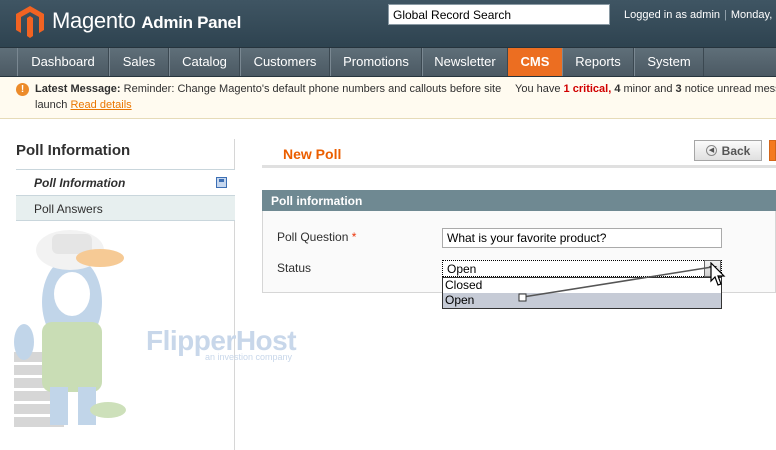 Image resolution: width=776 pixels, height=450 pixels. What do you see at coordinates (582, 285) in the screenshot?
I see `status-option-closed: Closed` at bounding box center [582, 285].